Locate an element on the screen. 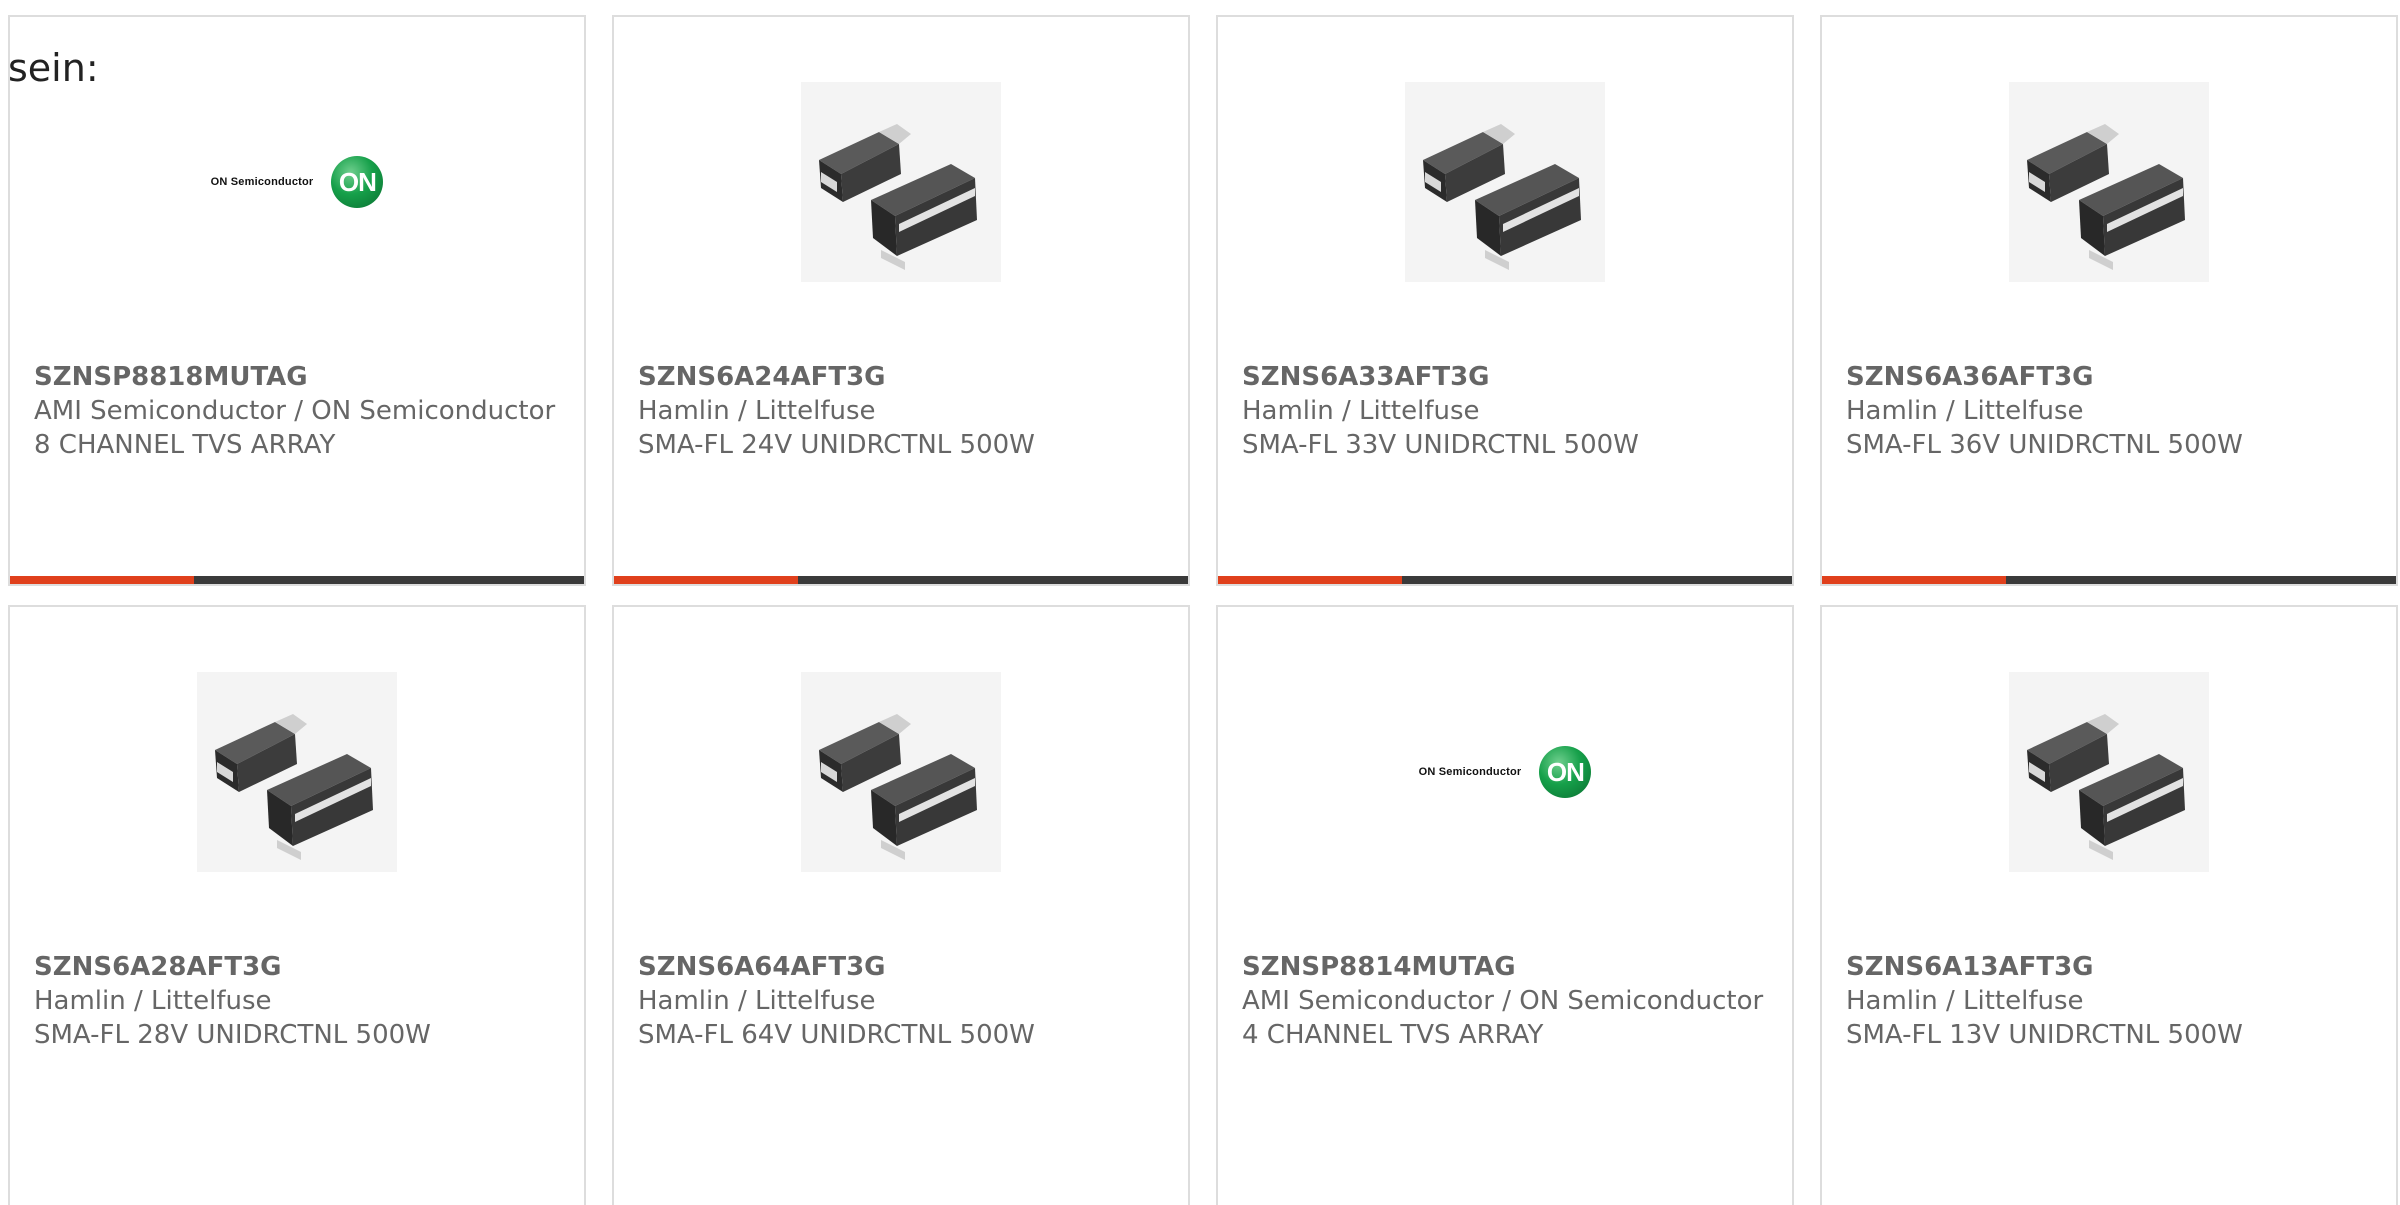  part-number: SZNSP8818MUTAG is located at coordinates (171, 377).